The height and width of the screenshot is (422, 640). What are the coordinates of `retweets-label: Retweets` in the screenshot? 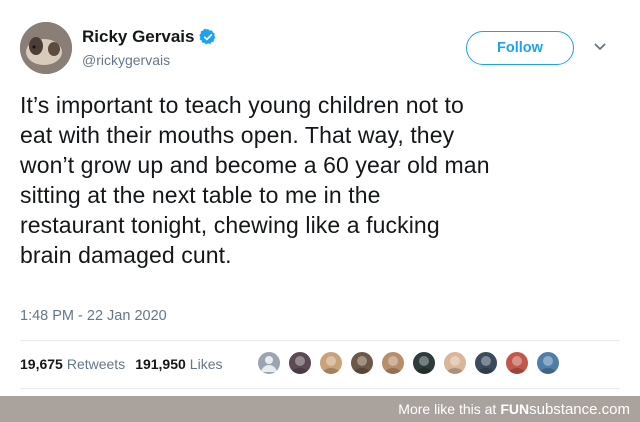 It's located at (96, 364).